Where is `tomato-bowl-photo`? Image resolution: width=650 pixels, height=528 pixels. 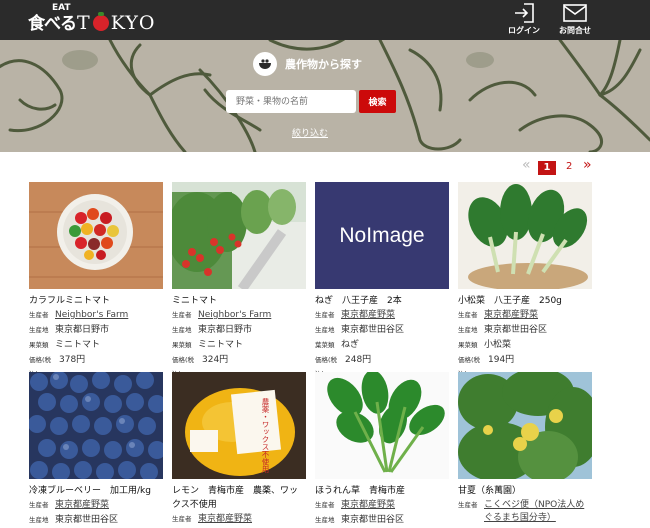 tomato-bowl-photo is located at coordinates (96, 235).